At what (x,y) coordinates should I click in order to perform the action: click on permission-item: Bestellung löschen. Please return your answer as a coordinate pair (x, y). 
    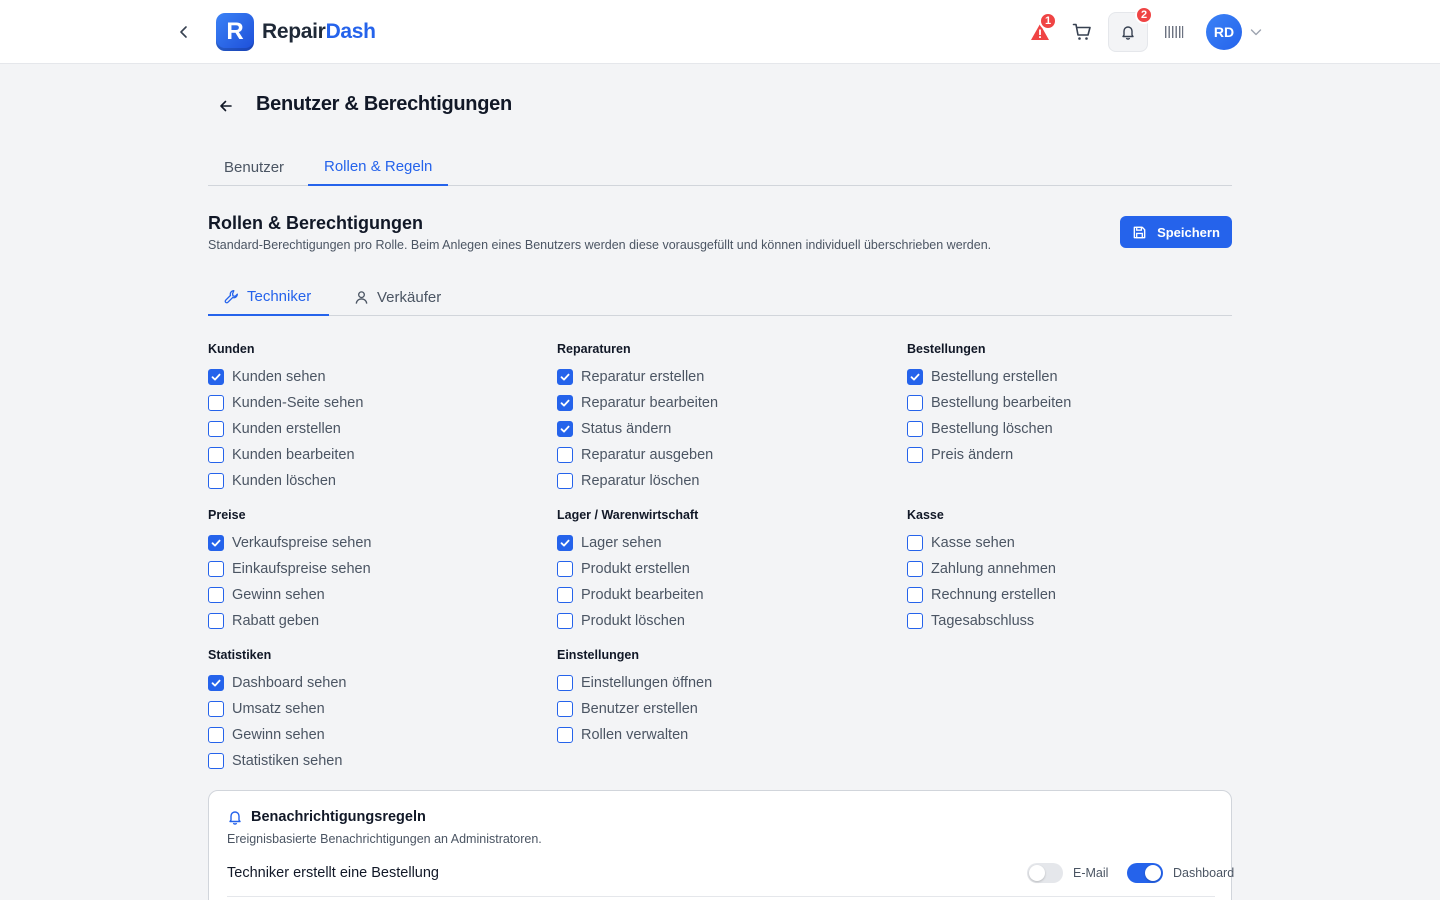
    Looking at the image, I should click on (1072, 429).